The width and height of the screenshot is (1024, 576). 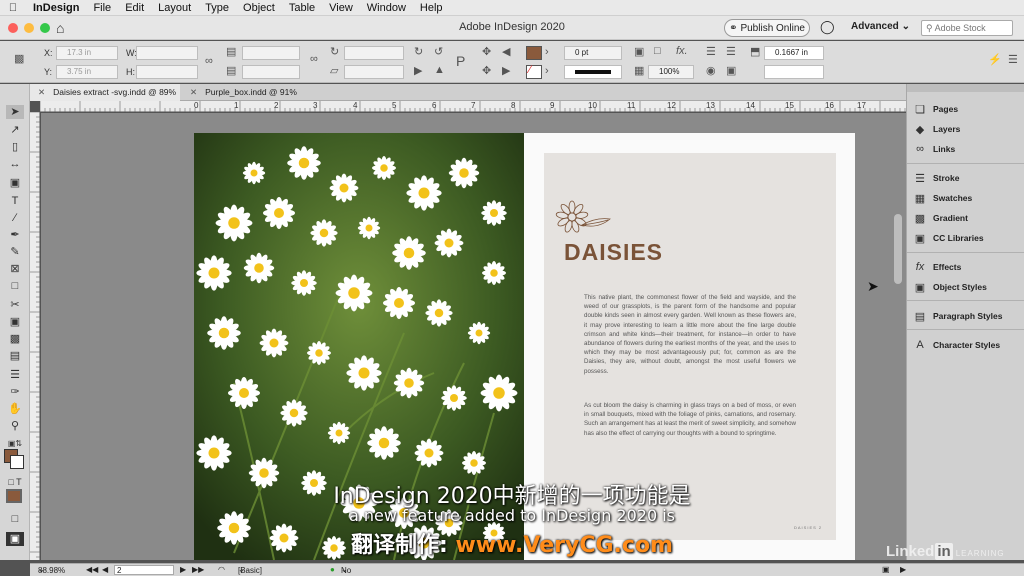 I want to click on scrollbar-thumb, so click(x=898, y=249).